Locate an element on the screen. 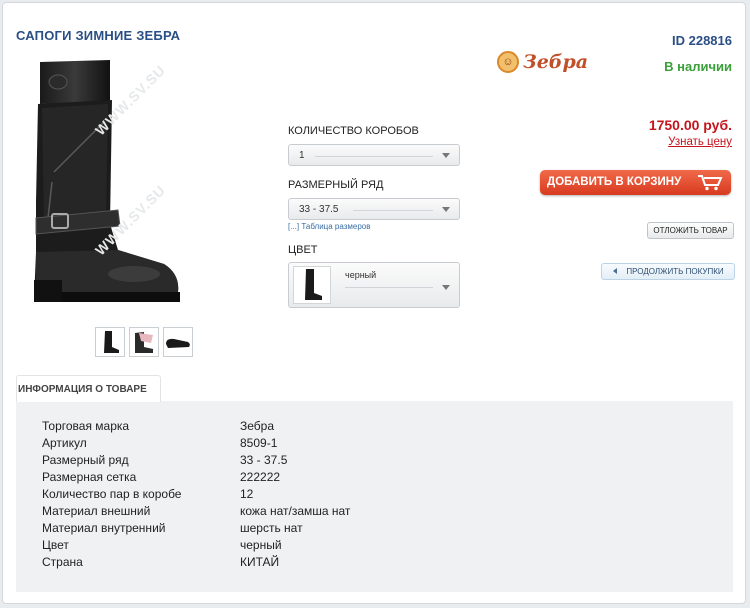  size-table-link: [...] Таблица размеров is located at coordinates (329, 226).